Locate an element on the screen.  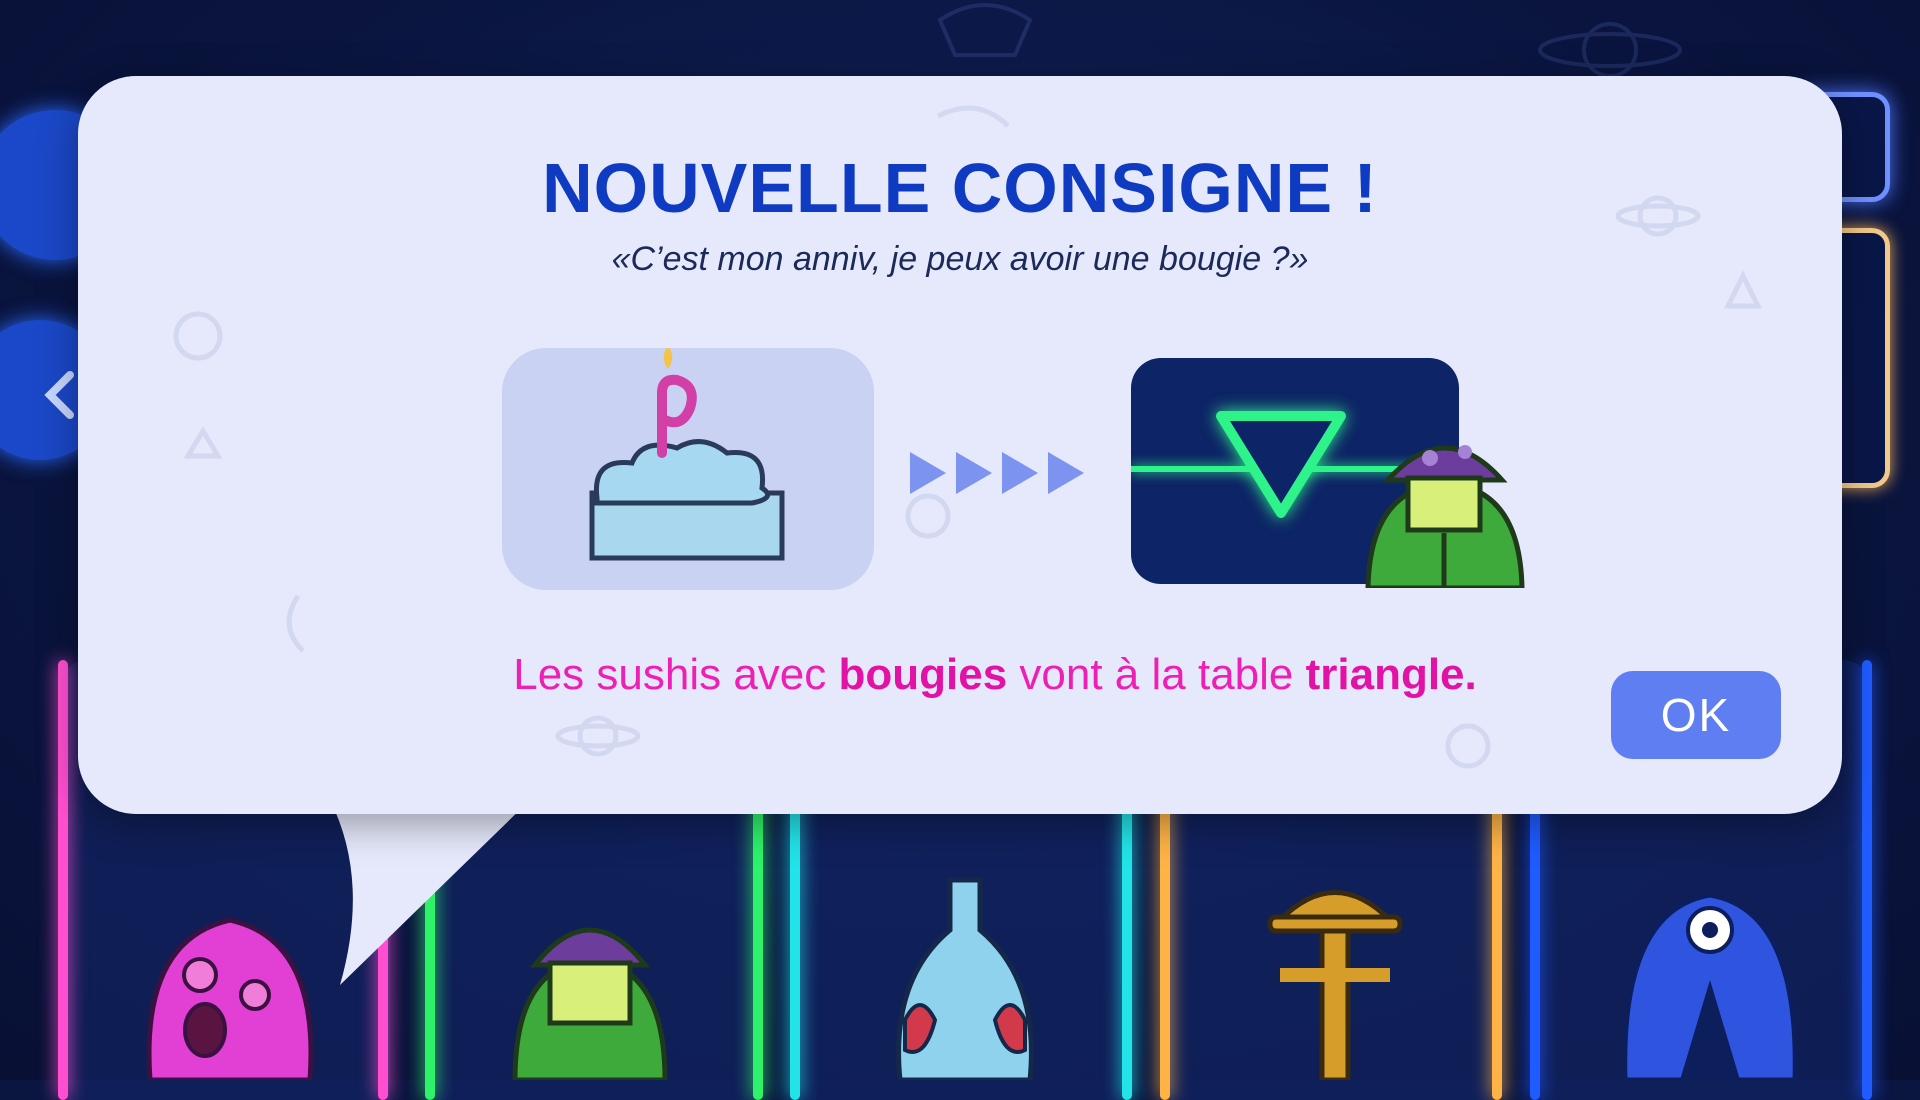
pink-monster-icon is located at coordinates (230, 998).